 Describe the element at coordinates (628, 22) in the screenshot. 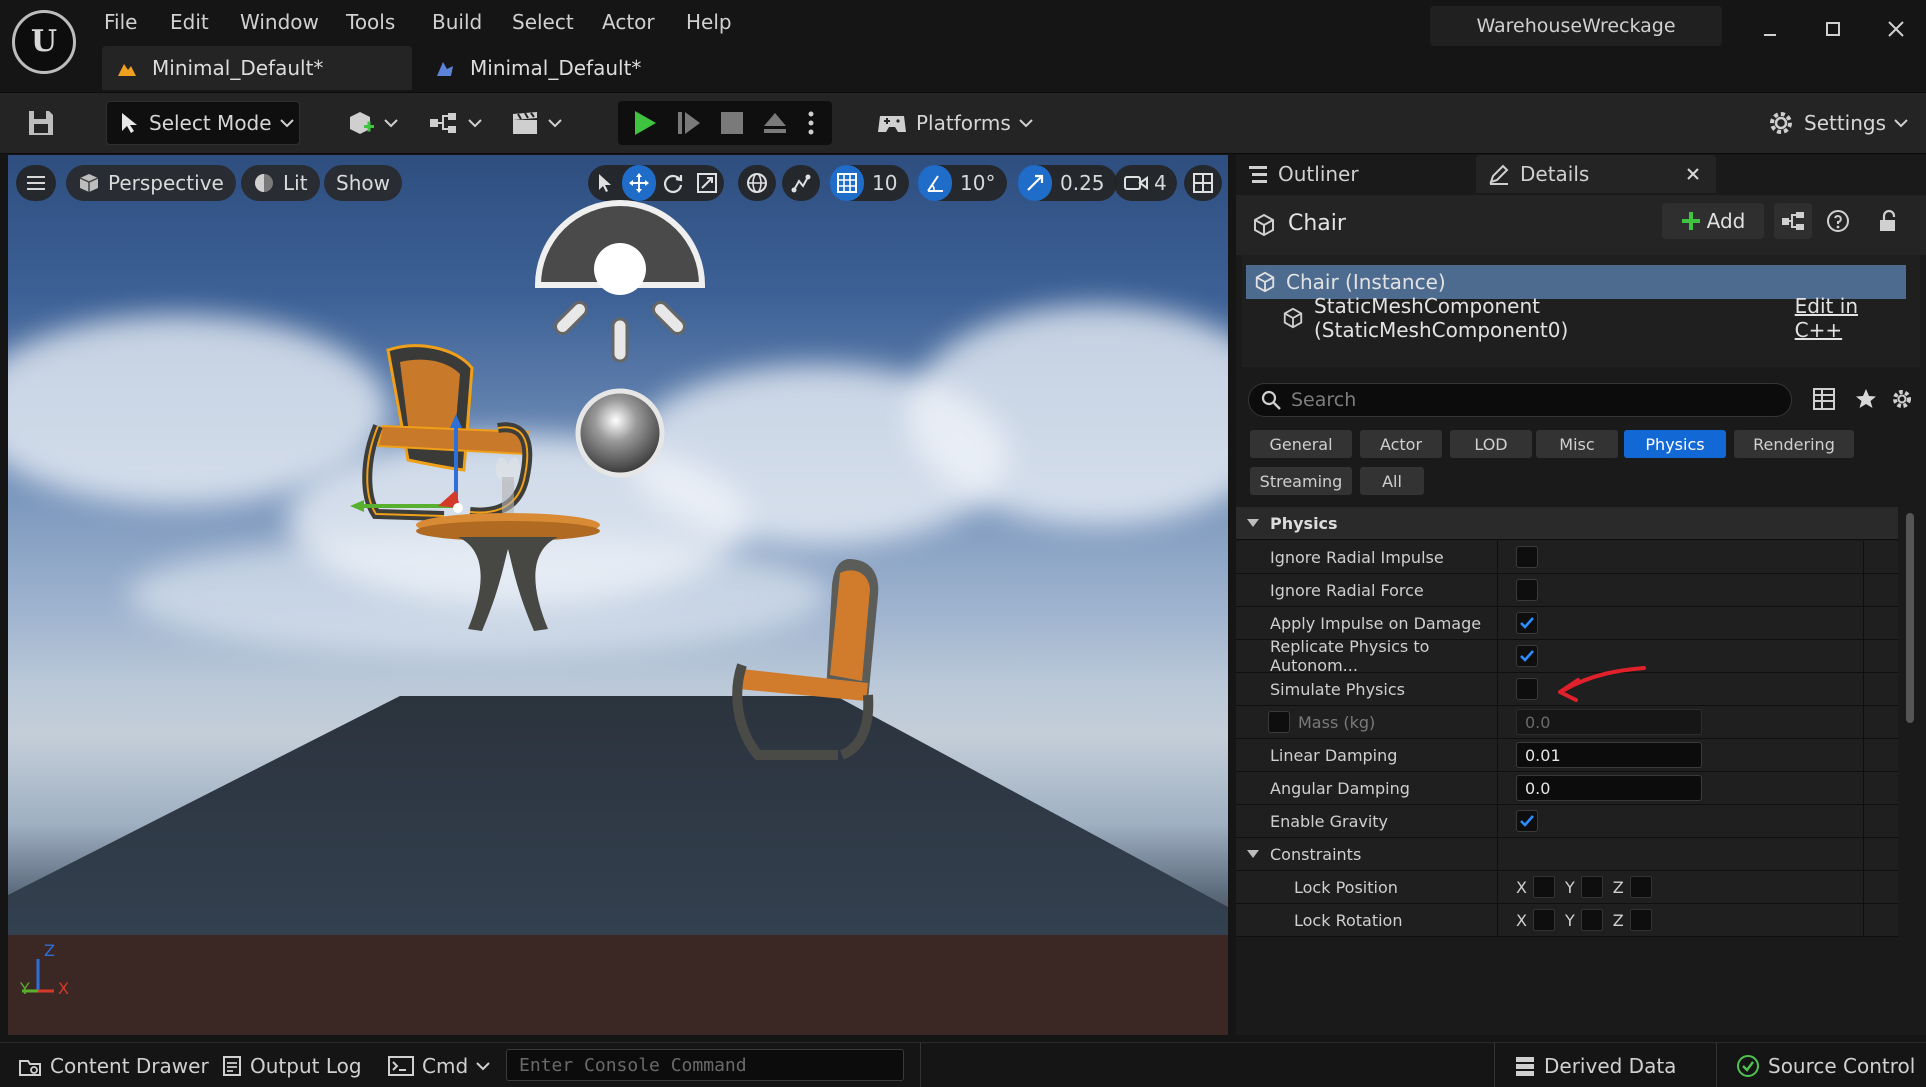

I see `menu-actor: Actor` at that location.